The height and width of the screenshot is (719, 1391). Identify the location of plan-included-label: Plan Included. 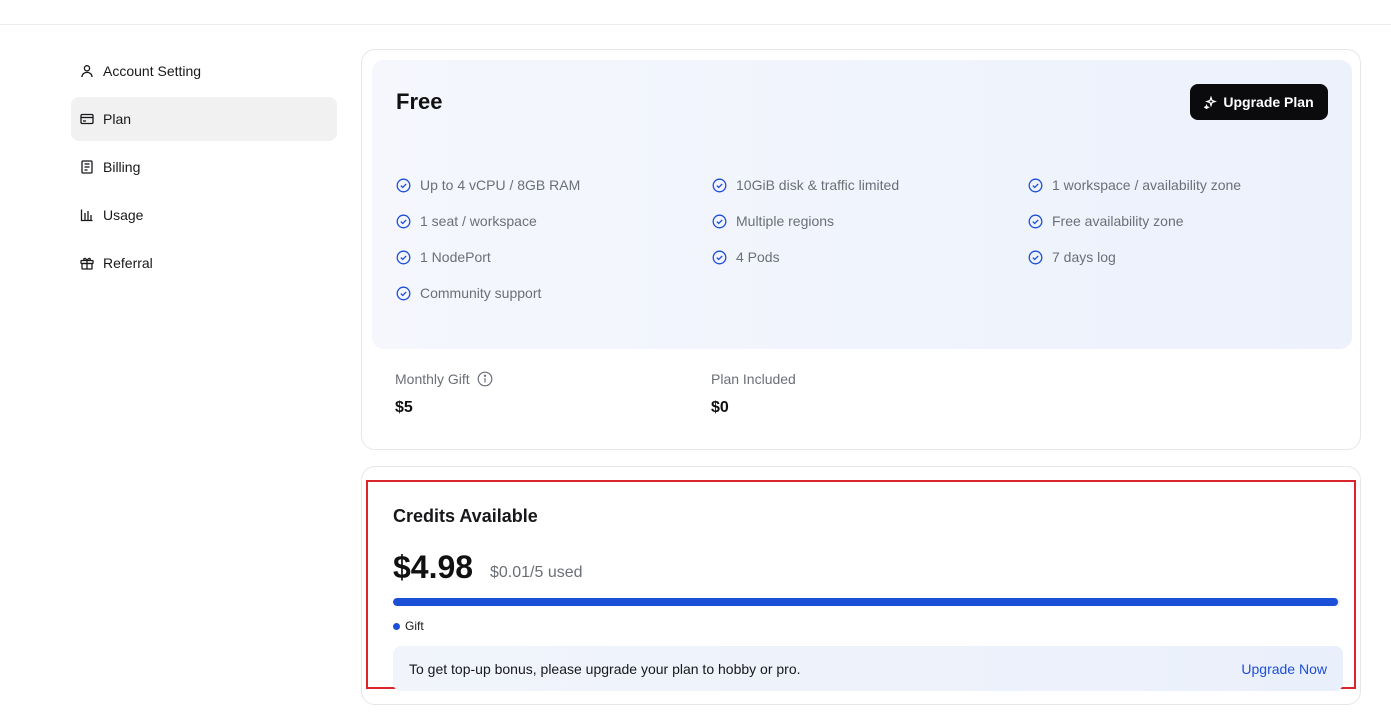
(753, 379).